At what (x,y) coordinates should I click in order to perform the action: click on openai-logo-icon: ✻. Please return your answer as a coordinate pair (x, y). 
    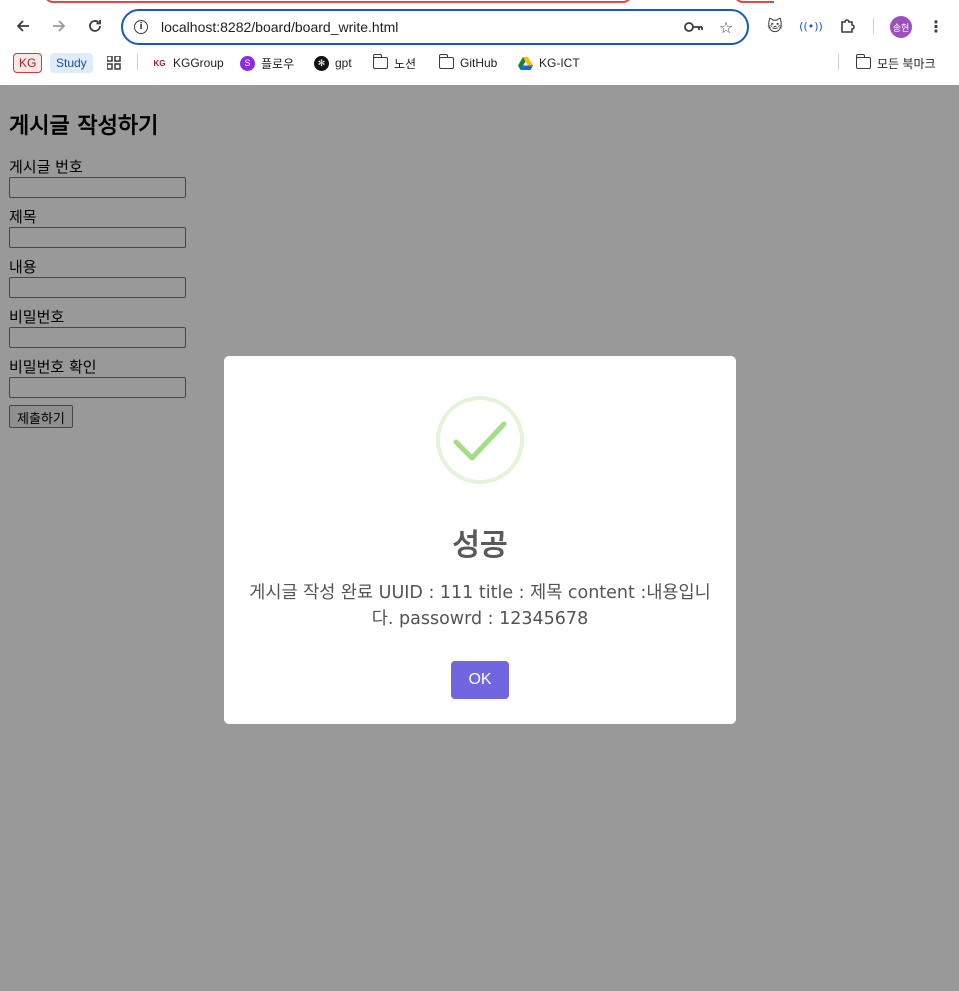
    Looking at the image, I should click on (321, 63).